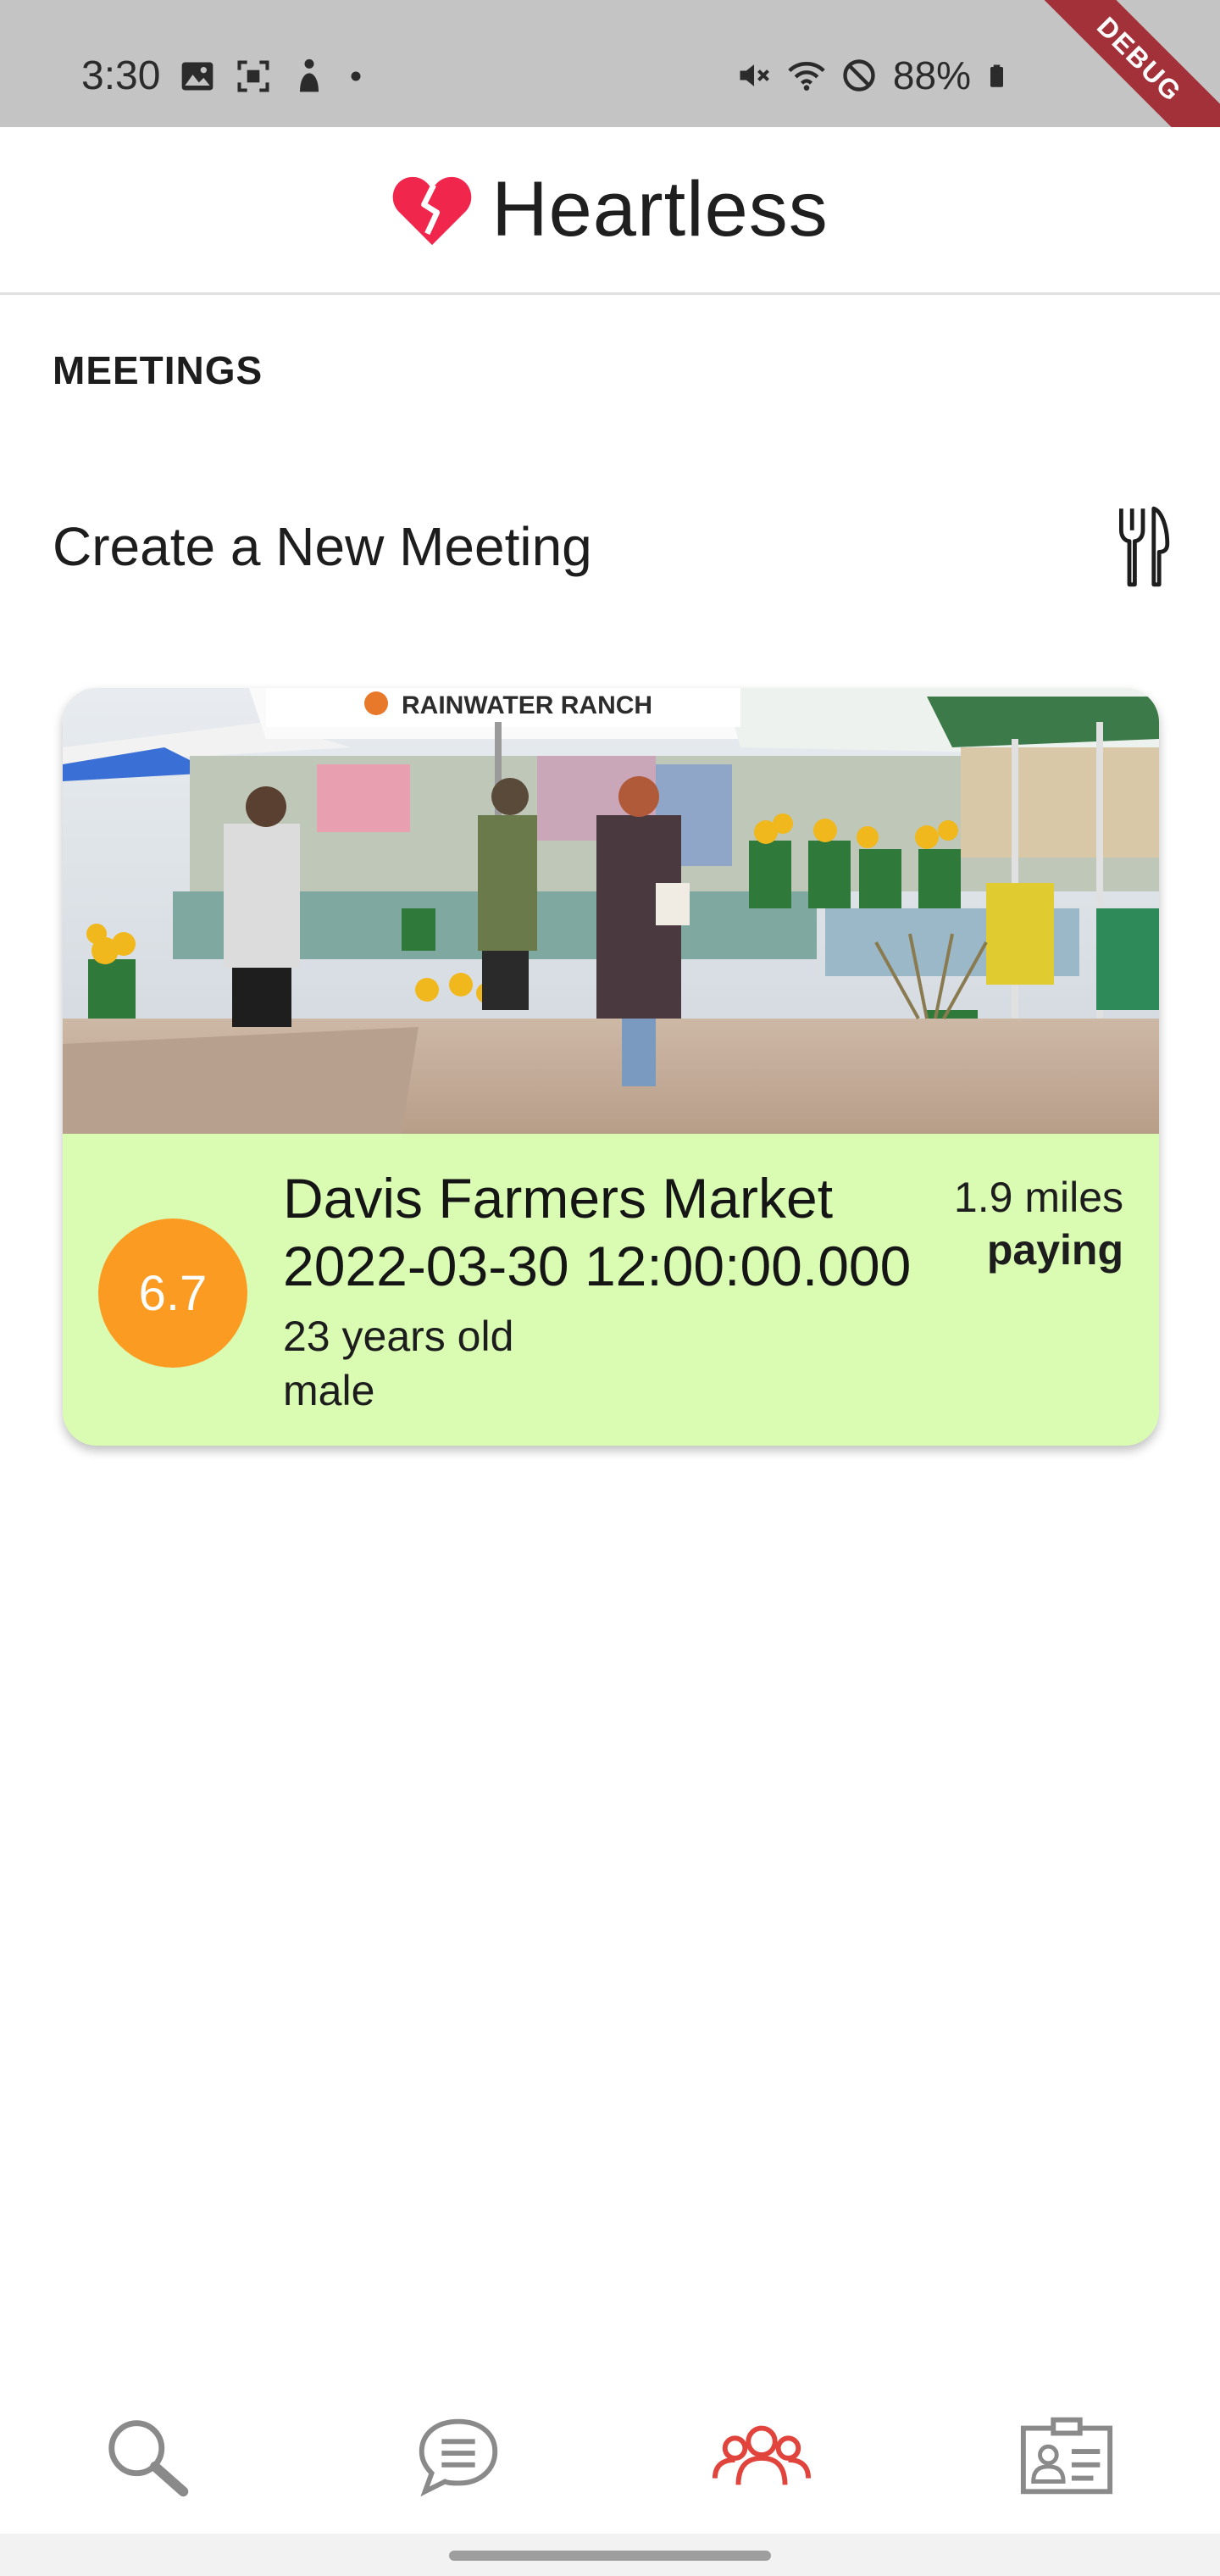  What do you see at coordinates (158, 370) in the screenshot?
I see `section-label: MEETINGS` at bounding box center [158, 370].